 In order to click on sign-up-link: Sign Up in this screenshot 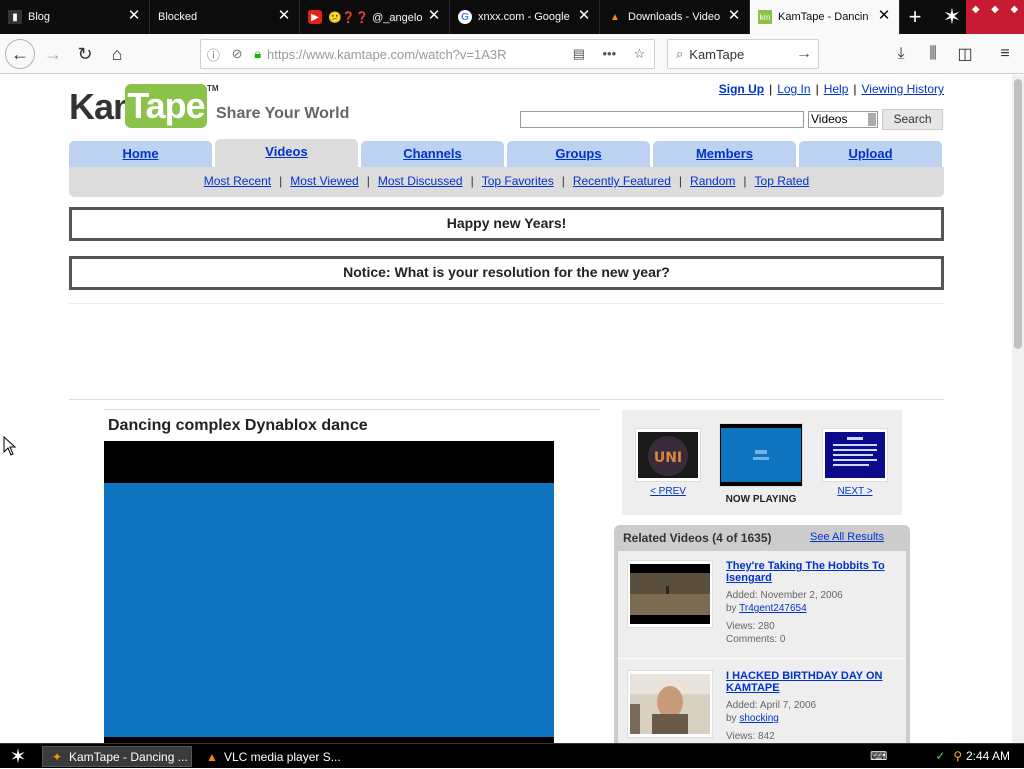, I will do `click(741, 89)`.